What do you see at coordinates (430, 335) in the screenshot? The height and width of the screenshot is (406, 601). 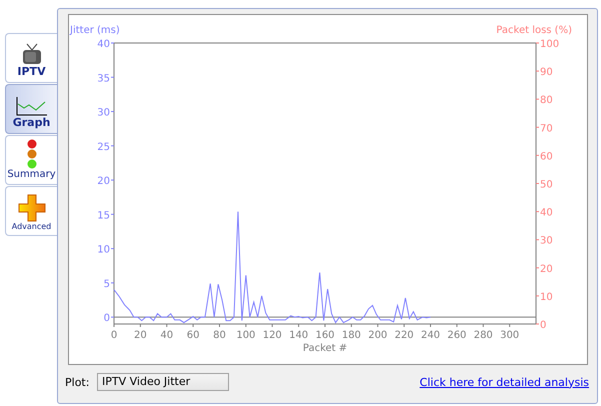 I see `tick-label: 240` at bounding box center [430, 335].